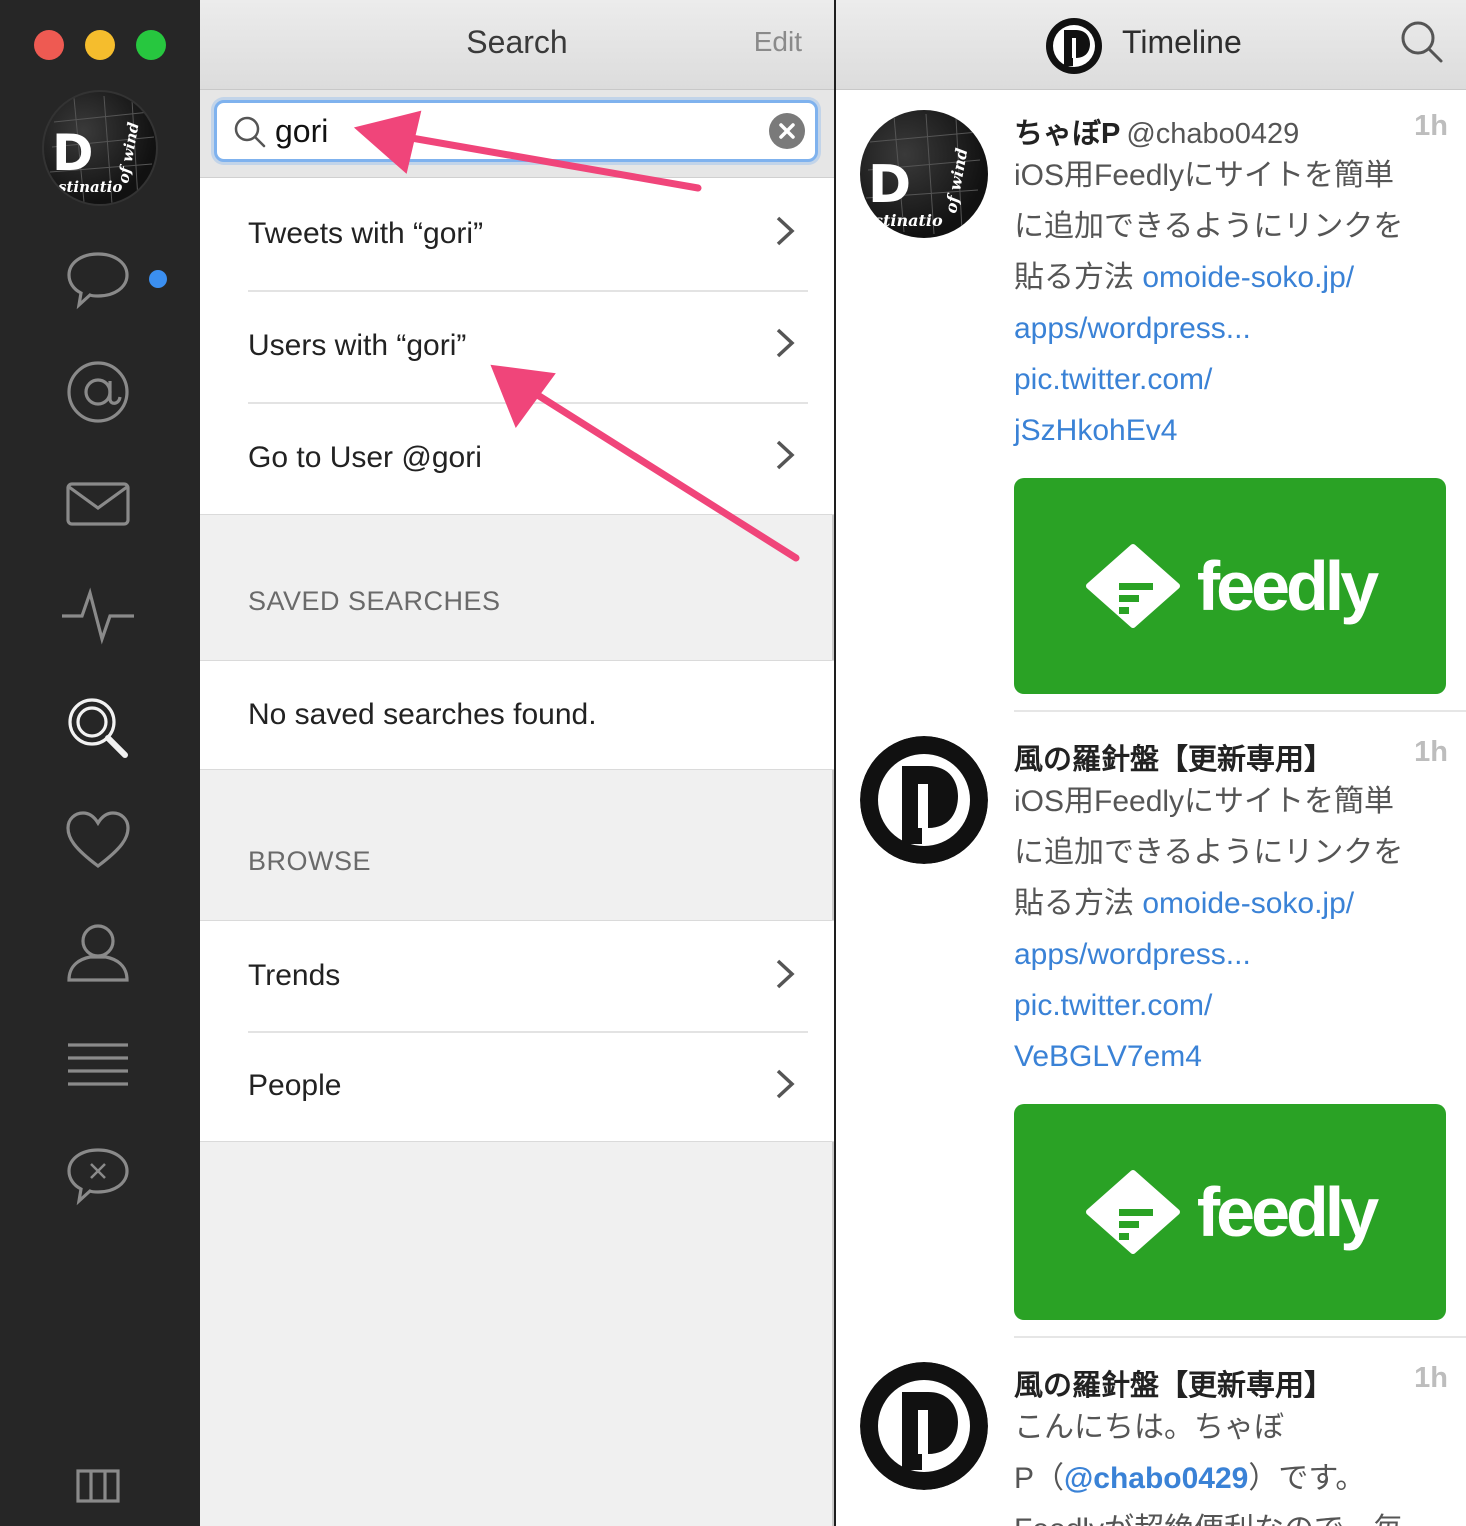 The image size is (1466, 1526). Describe the element at coordinates (517, 234) in the screenshot. I see `tweets-with-query-row: Tweets with “gori”` at that location.